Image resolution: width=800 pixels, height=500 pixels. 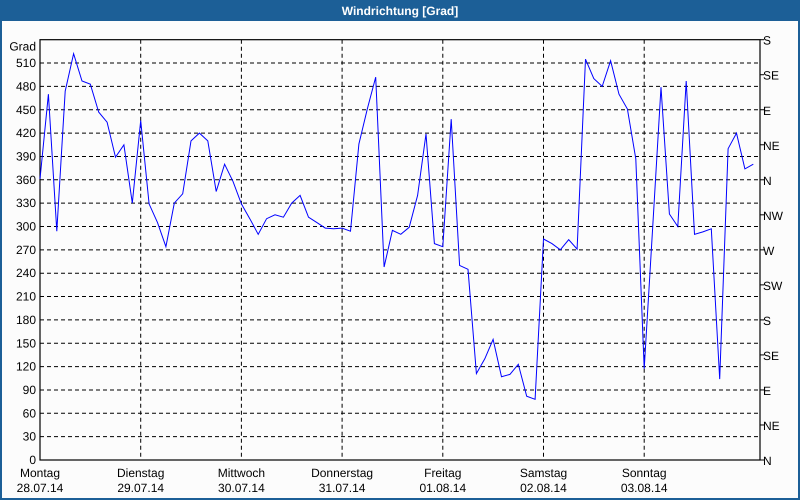 I want to click on compass-label: SW, so click(x=772, y=285).